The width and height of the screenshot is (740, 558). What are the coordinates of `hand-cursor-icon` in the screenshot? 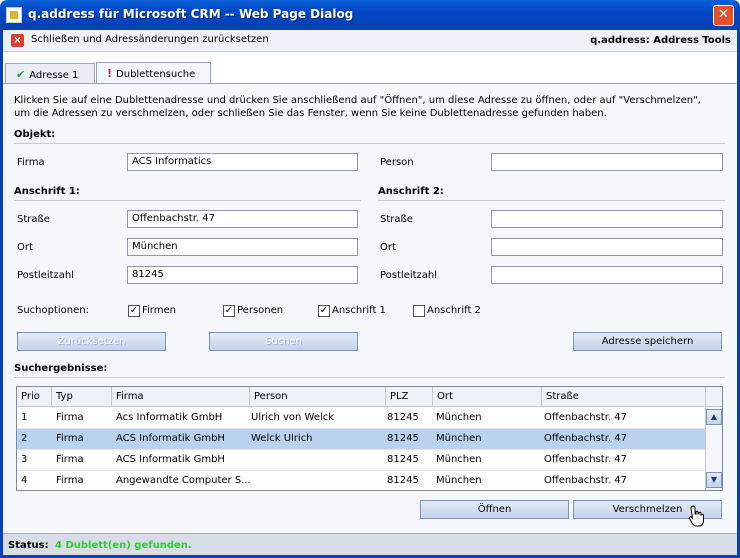 It's located at (696, 516).